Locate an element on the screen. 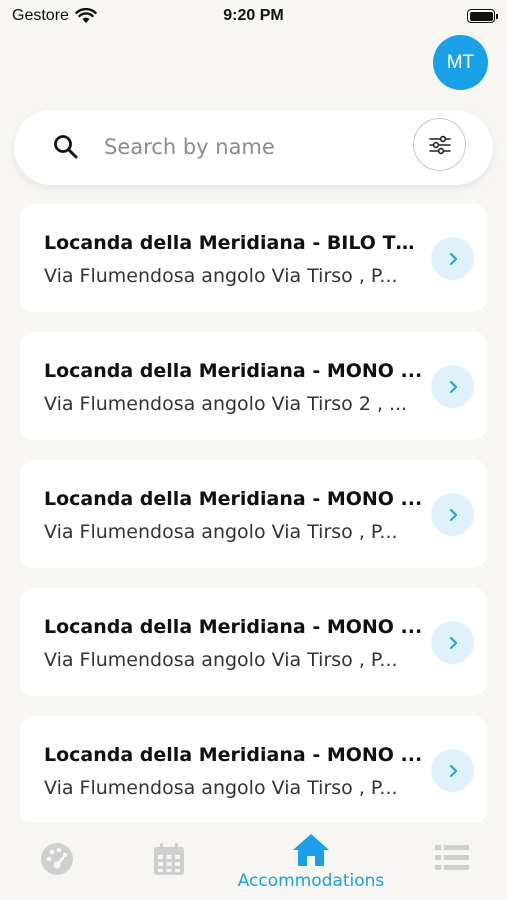  tab-list is located at coordinates (452, 861).